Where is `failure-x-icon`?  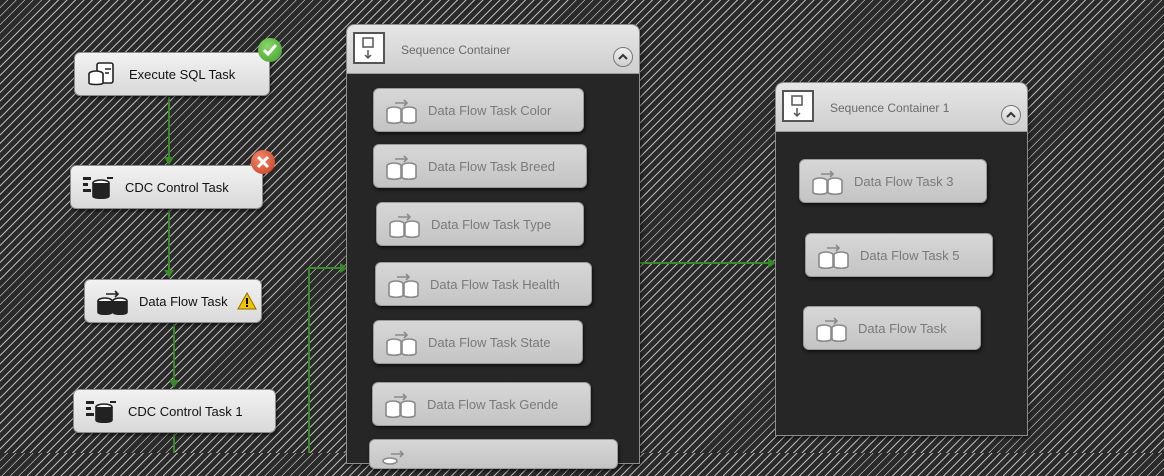
failure-x-icon is located at coordinates (263, 162).